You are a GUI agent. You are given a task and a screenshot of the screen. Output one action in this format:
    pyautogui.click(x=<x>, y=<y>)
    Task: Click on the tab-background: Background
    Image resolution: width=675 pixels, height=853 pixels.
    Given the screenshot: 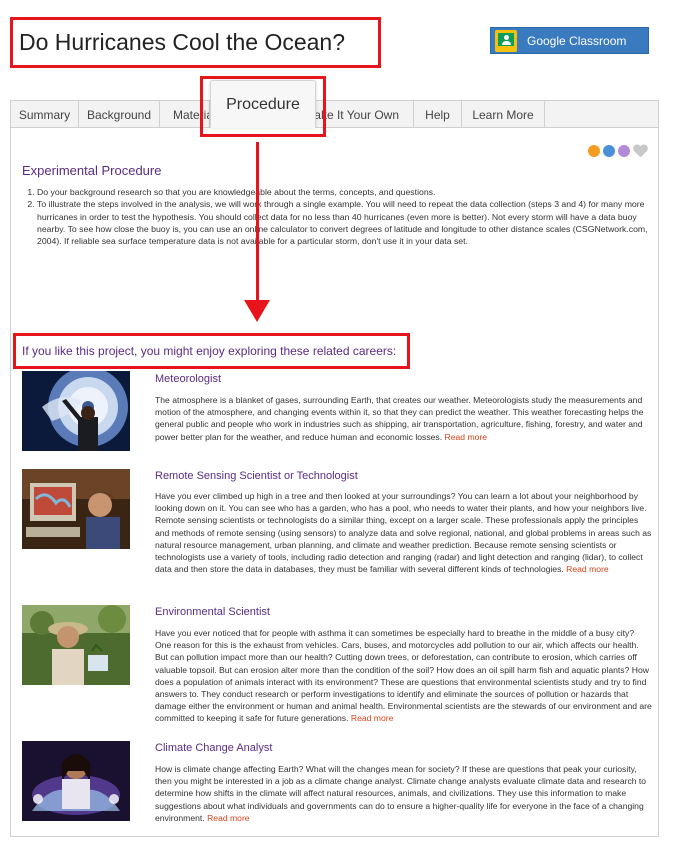 What is the action you would take?
    pyautogui.click(x=119, y=114)
    